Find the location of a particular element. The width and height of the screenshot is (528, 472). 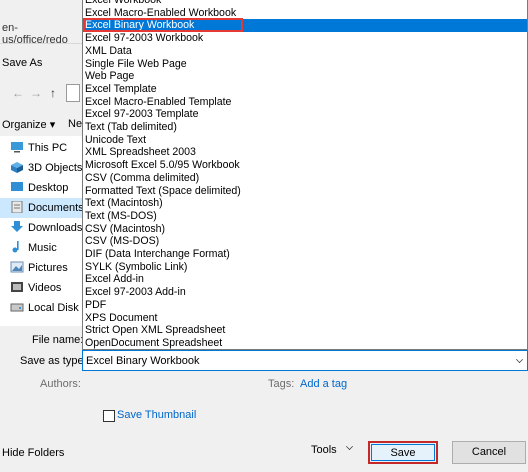

file-name-label: File name: is located at coordinates (58, 340).